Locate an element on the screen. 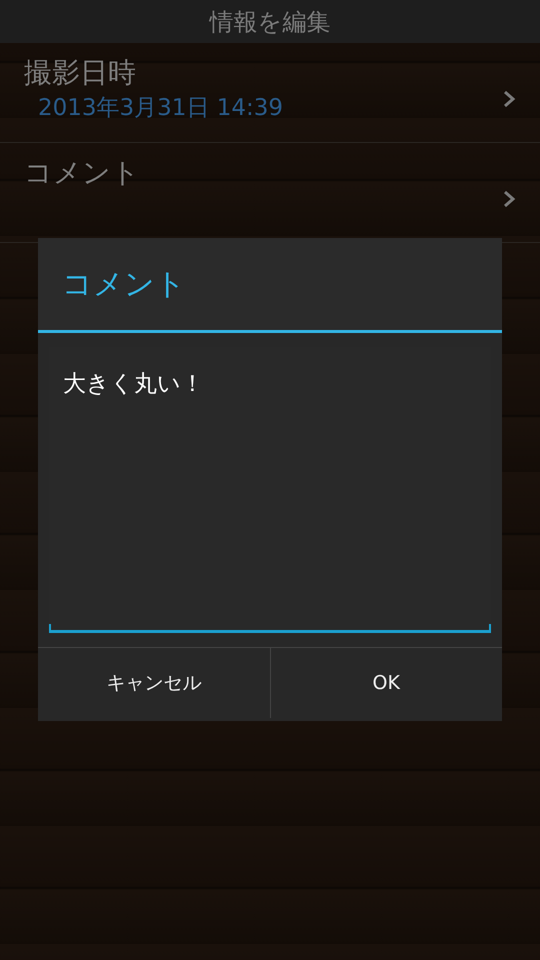 Image resolution: width=540 pixels, height=960 pixels. row-label: コメント is located at coordinates (82, 173).